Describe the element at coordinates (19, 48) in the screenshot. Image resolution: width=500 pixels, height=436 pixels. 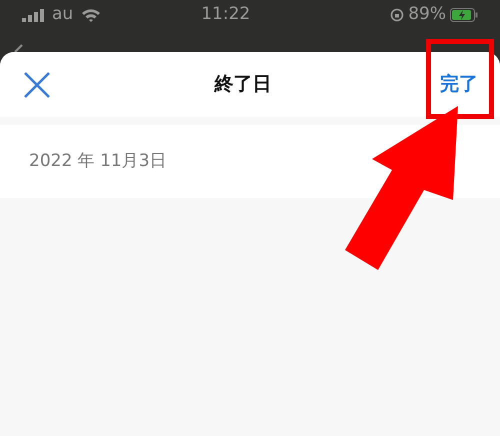
I see `back-icon` at that location.